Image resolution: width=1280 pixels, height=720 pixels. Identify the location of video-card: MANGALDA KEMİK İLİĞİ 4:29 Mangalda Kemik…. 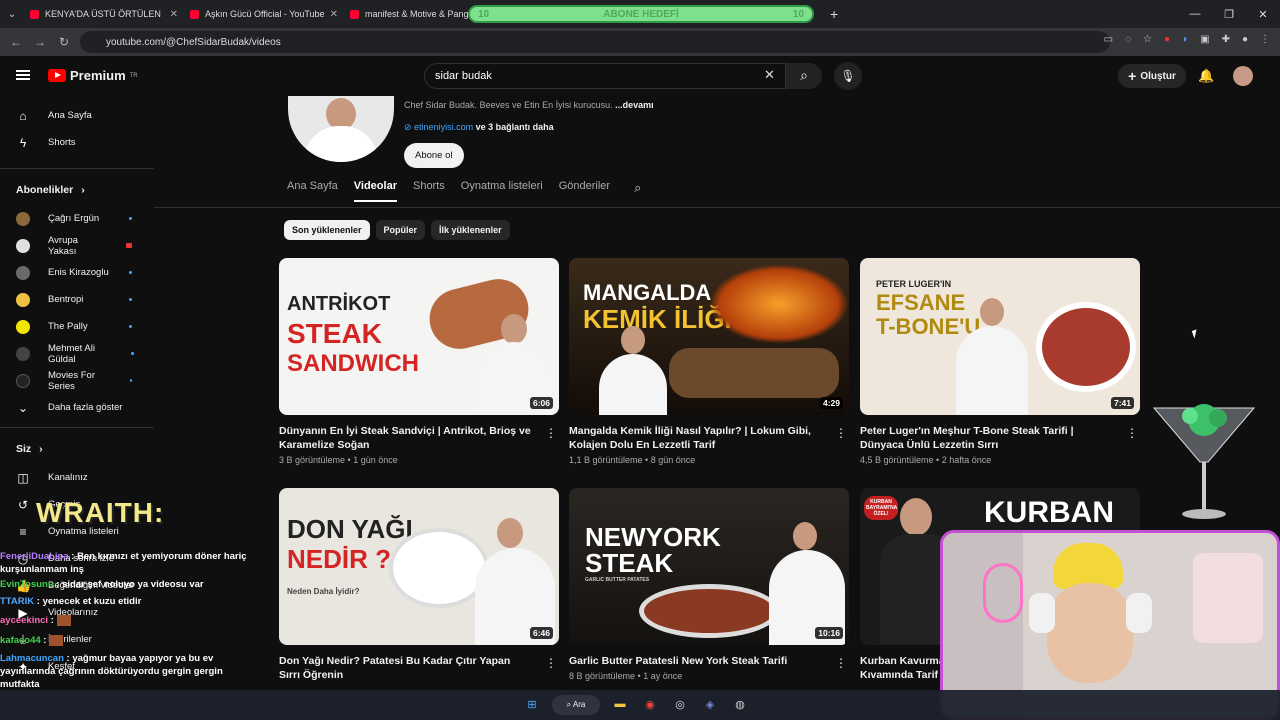
(709, 361).